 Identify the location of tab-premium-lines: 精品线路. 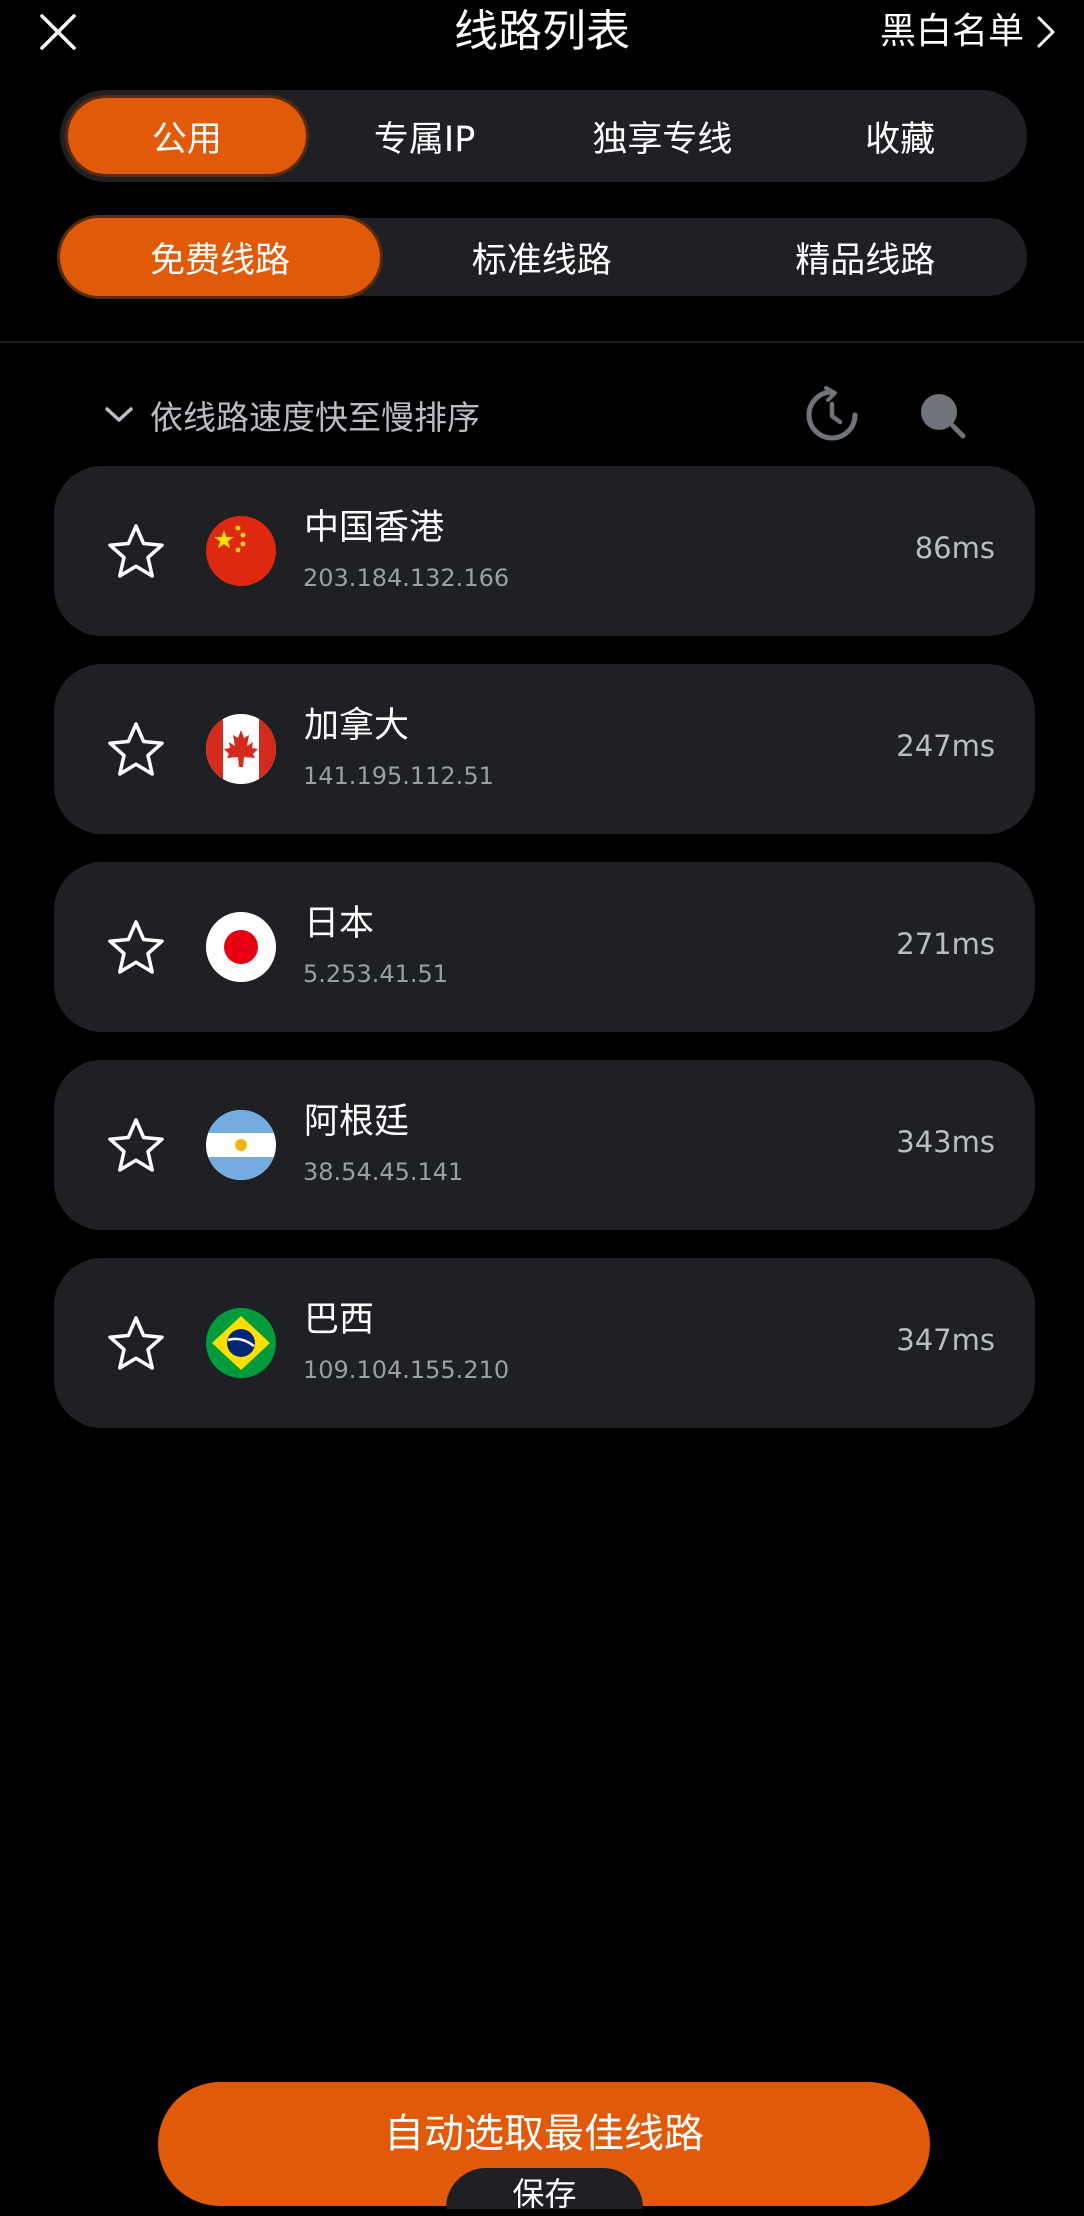
(866, 257).